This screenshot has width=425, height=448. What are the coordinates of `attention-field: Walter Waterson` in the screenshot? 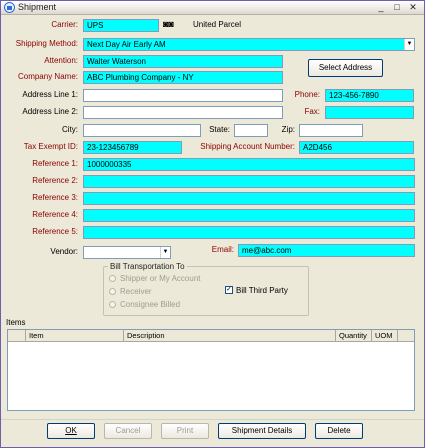 It's located at (183, 61).